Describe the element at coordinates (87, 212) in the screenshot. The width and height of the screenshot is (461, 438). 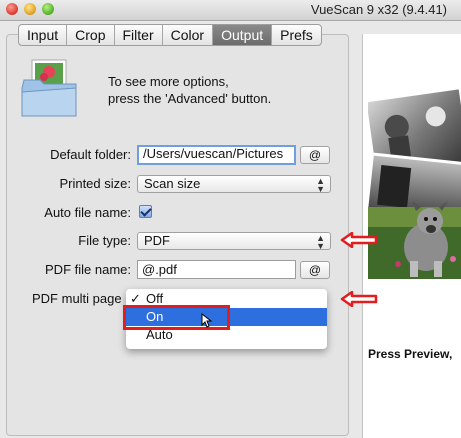
I see `auto-file-name-label: Auto file name:` at that location.